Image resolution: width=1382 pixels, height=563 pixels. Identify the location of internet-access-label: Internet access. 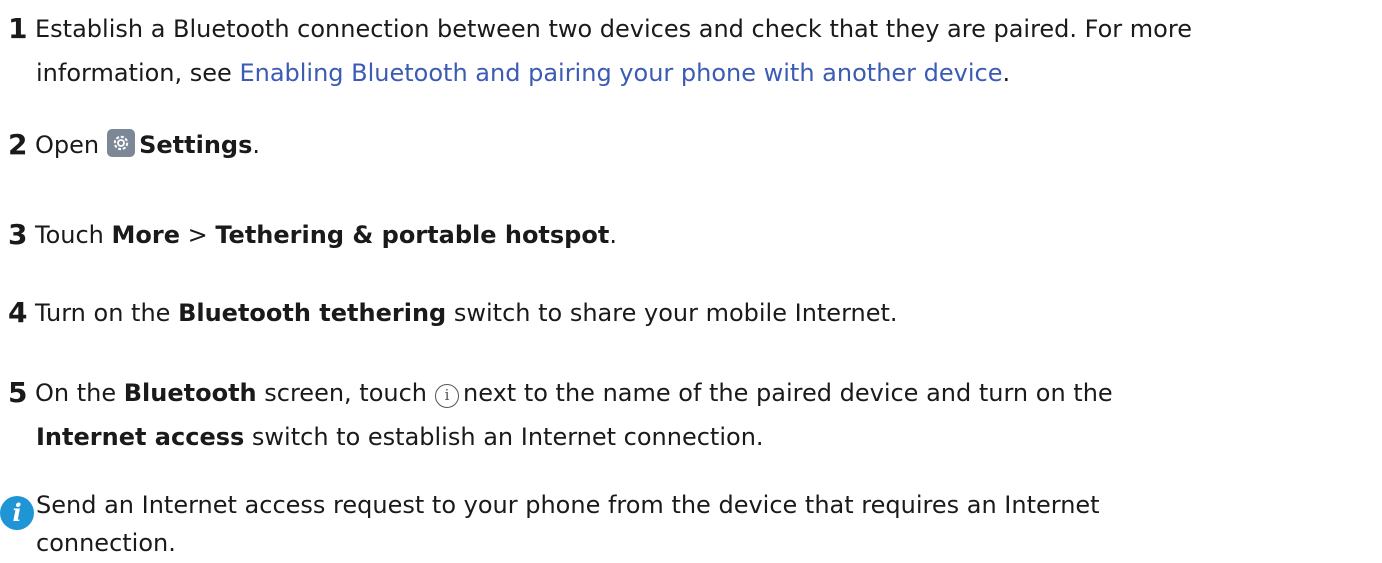
(140, 437).